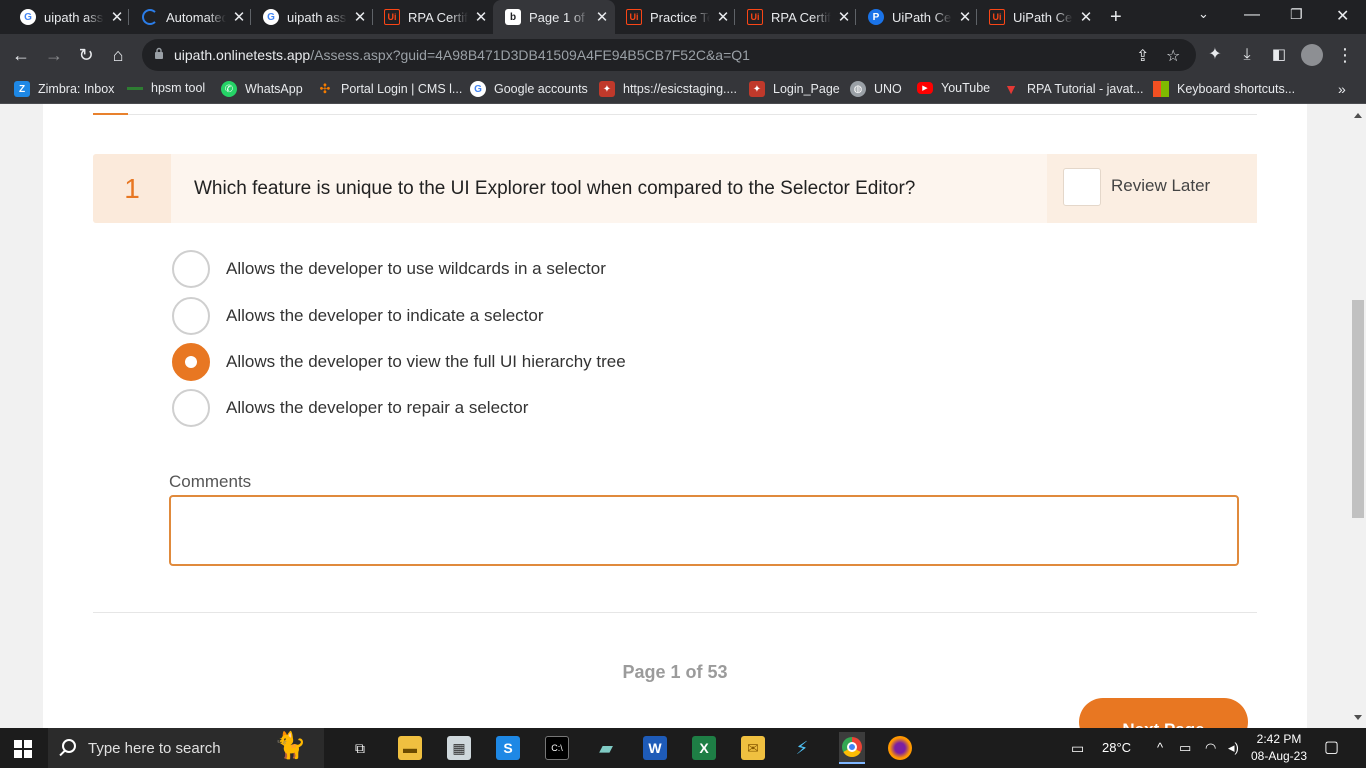 The height and width of the screenshot is (768, 1366). What do you see at coordinates (1210, 748) in the screenshot?
I see `wifi-icon: ◠` at bounding box center [1210, 748].